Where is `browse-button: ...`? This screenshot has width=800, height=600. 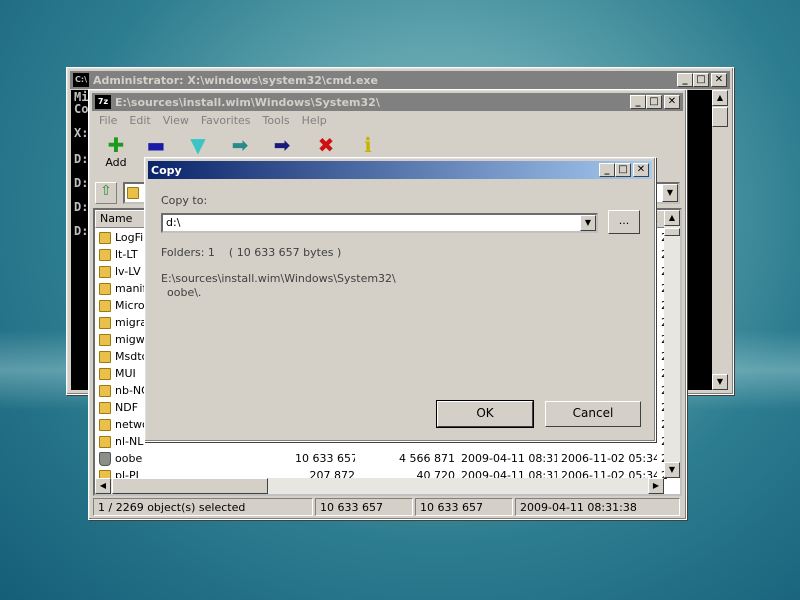 browse-button: ... is located at coordinates (624, 222).